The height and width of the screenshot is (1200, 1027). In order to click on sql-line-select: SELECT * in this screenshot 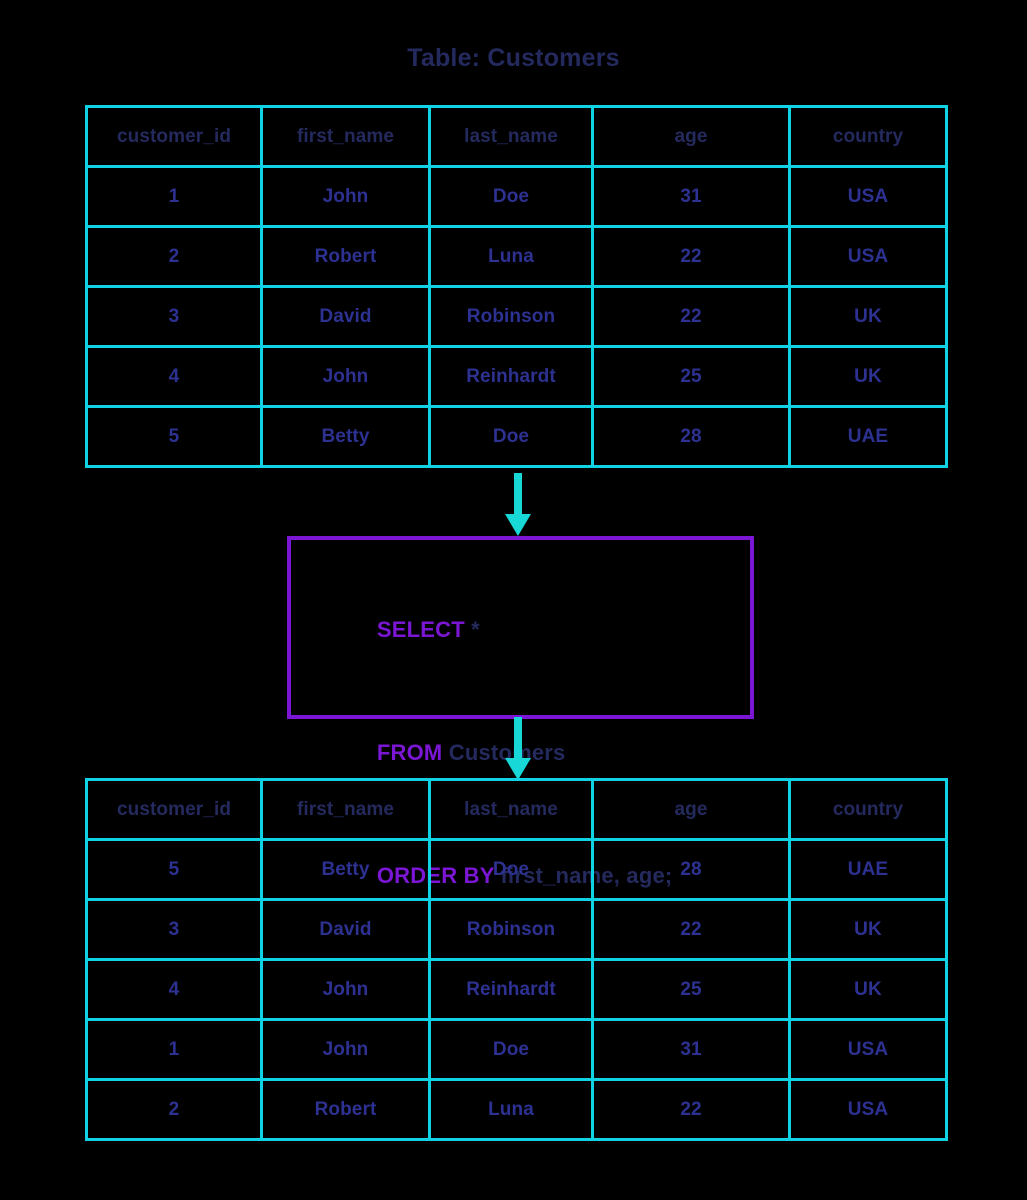, I will do `click(544, 629)`.